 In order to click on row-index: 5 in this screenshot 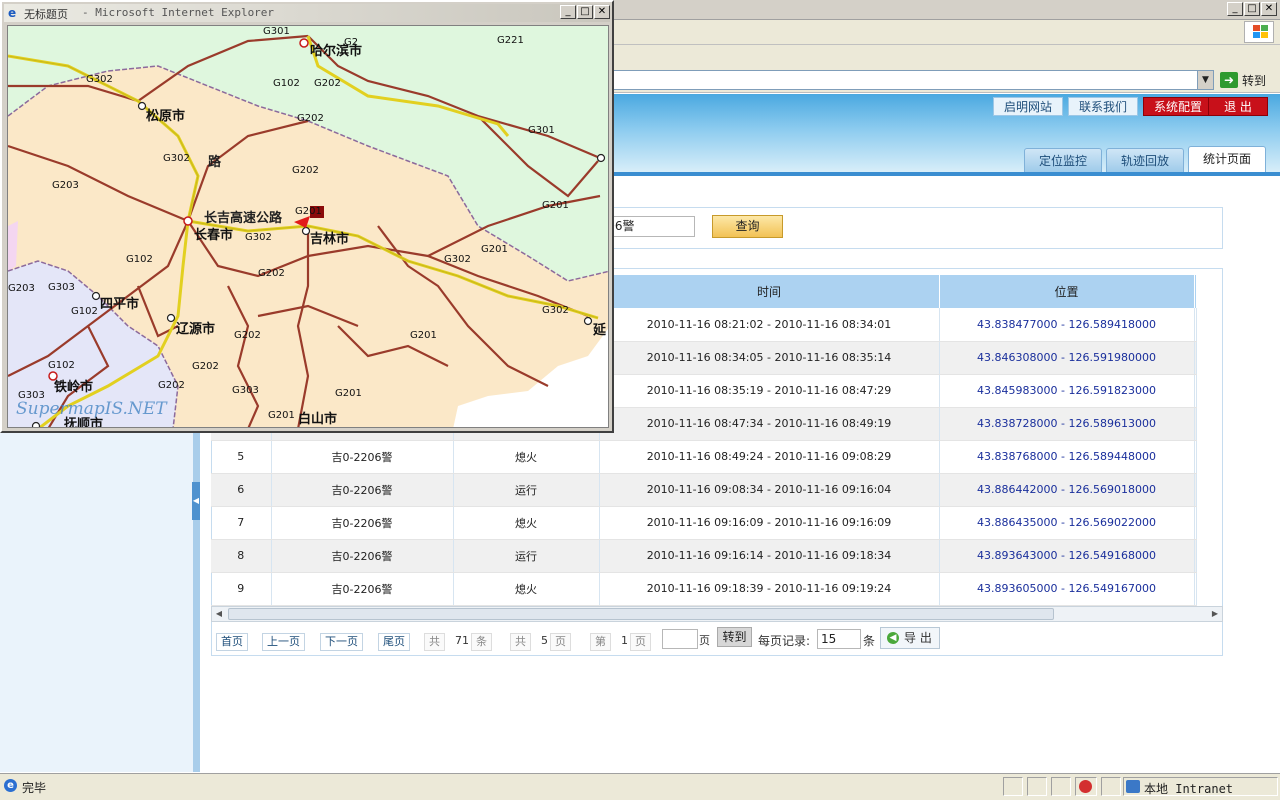, I will do `click(241, 457)`.